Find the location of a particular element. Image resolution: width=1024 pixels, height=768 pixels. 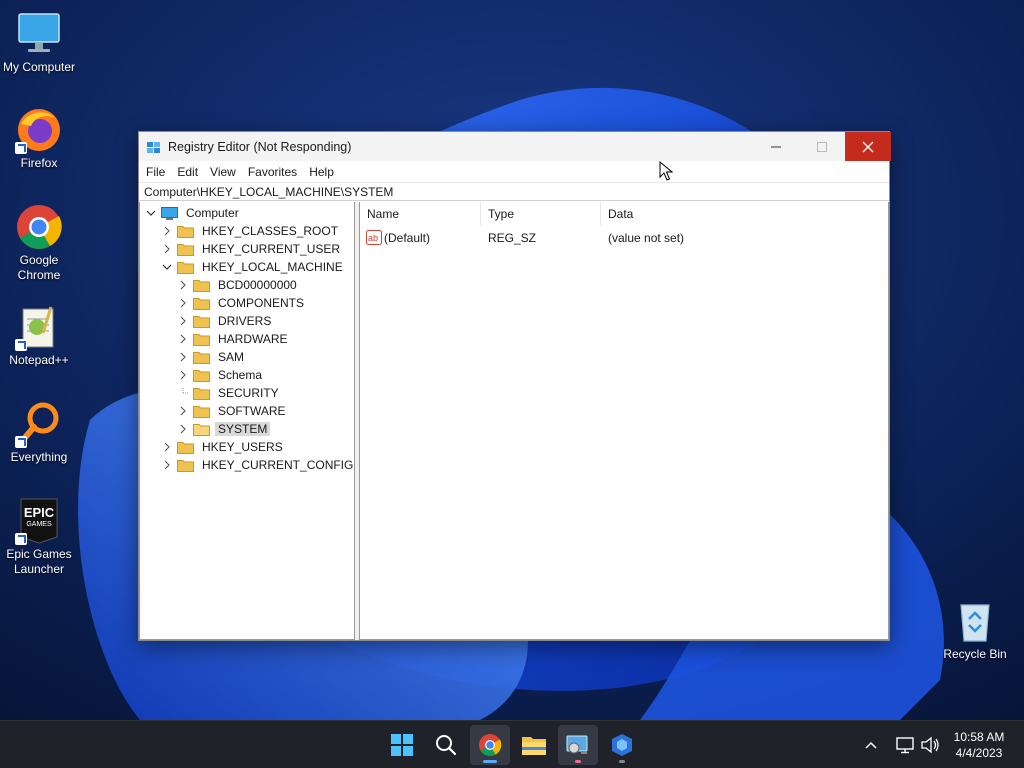

value-data: (value not set) is located at coordinates (646, 238).